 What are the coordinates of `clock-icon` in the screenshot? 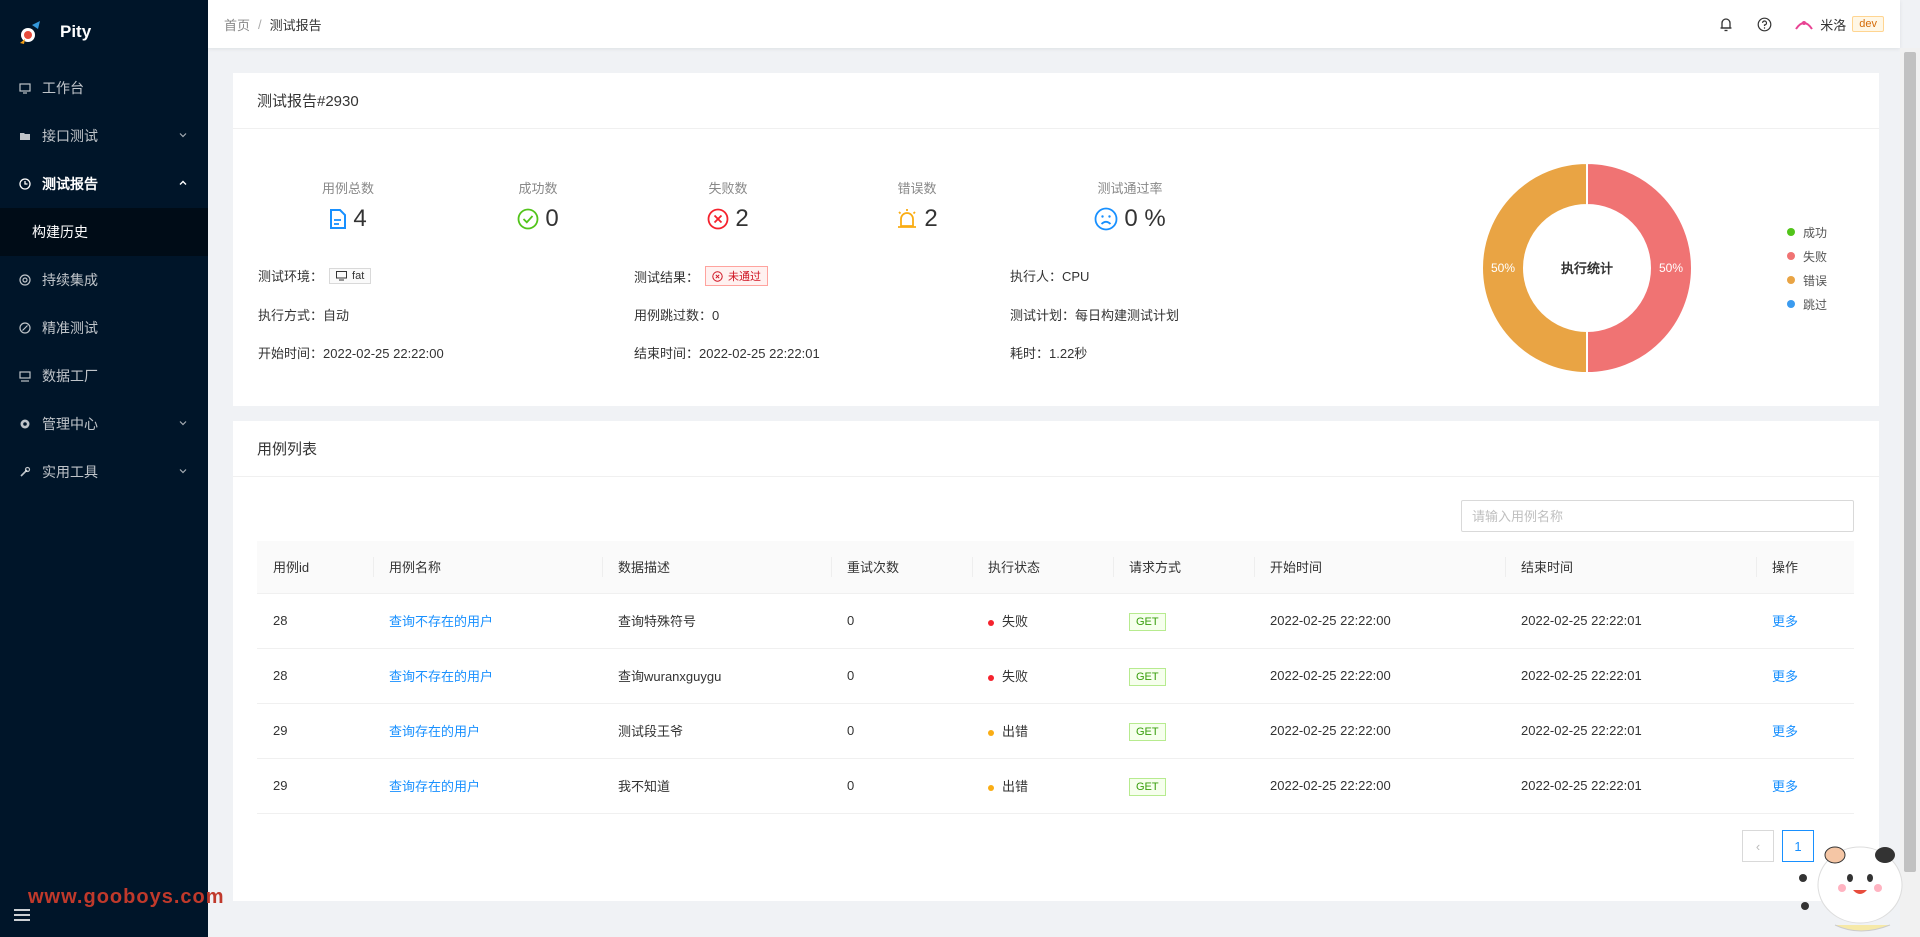 It's located at (25, 184).